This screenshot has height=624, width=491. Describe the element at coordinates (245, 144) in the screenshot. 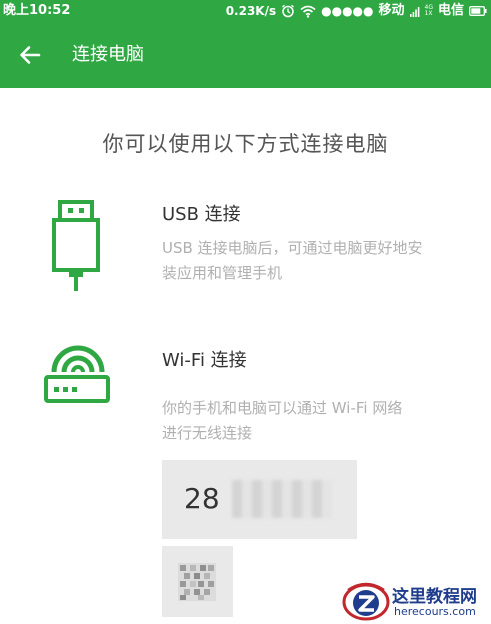

I see `connect-heading: 你可以使用以下方式连接电脑` at that location.